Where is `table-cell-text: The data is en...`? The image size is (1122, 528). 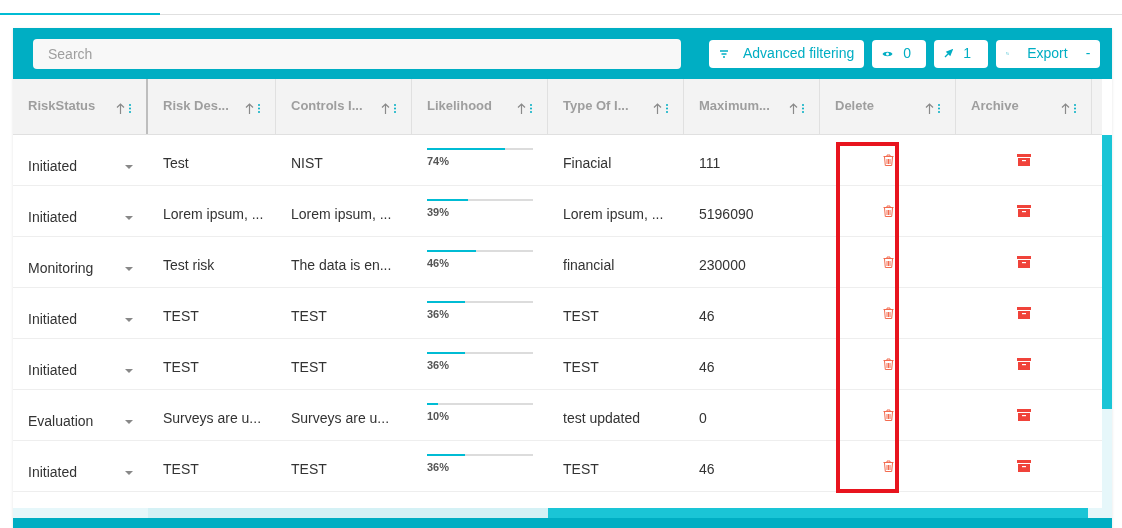
table-cell-text: The data is en... is located at coordinates (342, 265).